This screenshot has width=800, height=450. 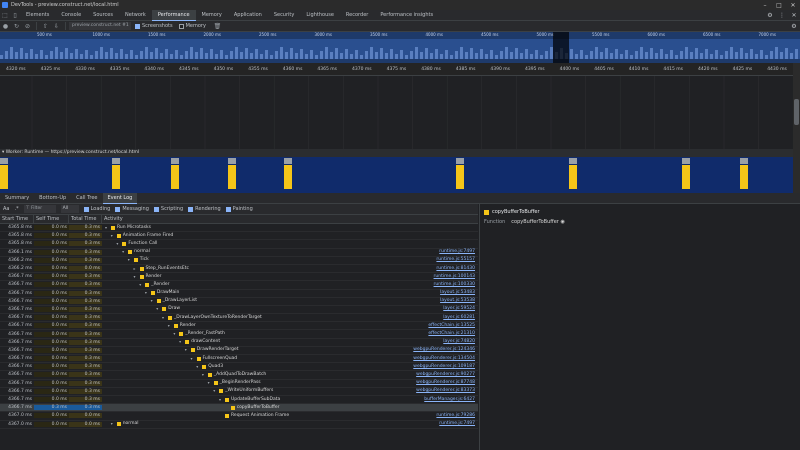 What do you see at coordinates (16, 26) in the screenshot?
I see `reload-record-icon: ↻` at bounding box center [16, 26].